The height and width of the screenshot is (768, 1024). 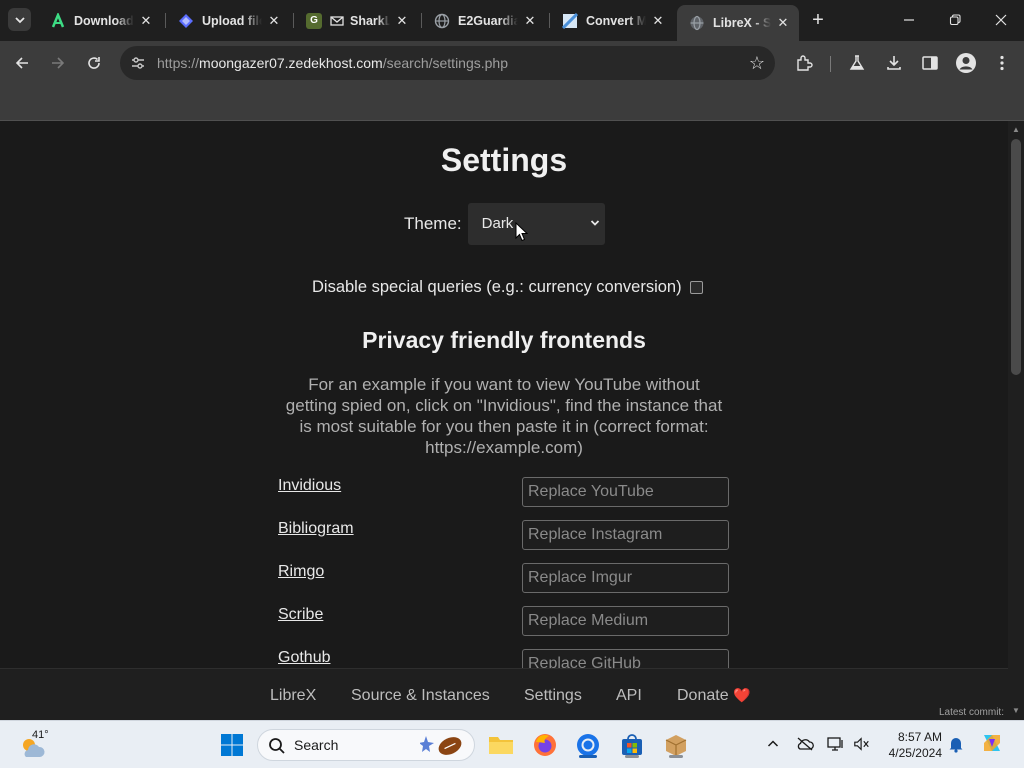 I want to click on chrome-button, so click(x=588, y=745).